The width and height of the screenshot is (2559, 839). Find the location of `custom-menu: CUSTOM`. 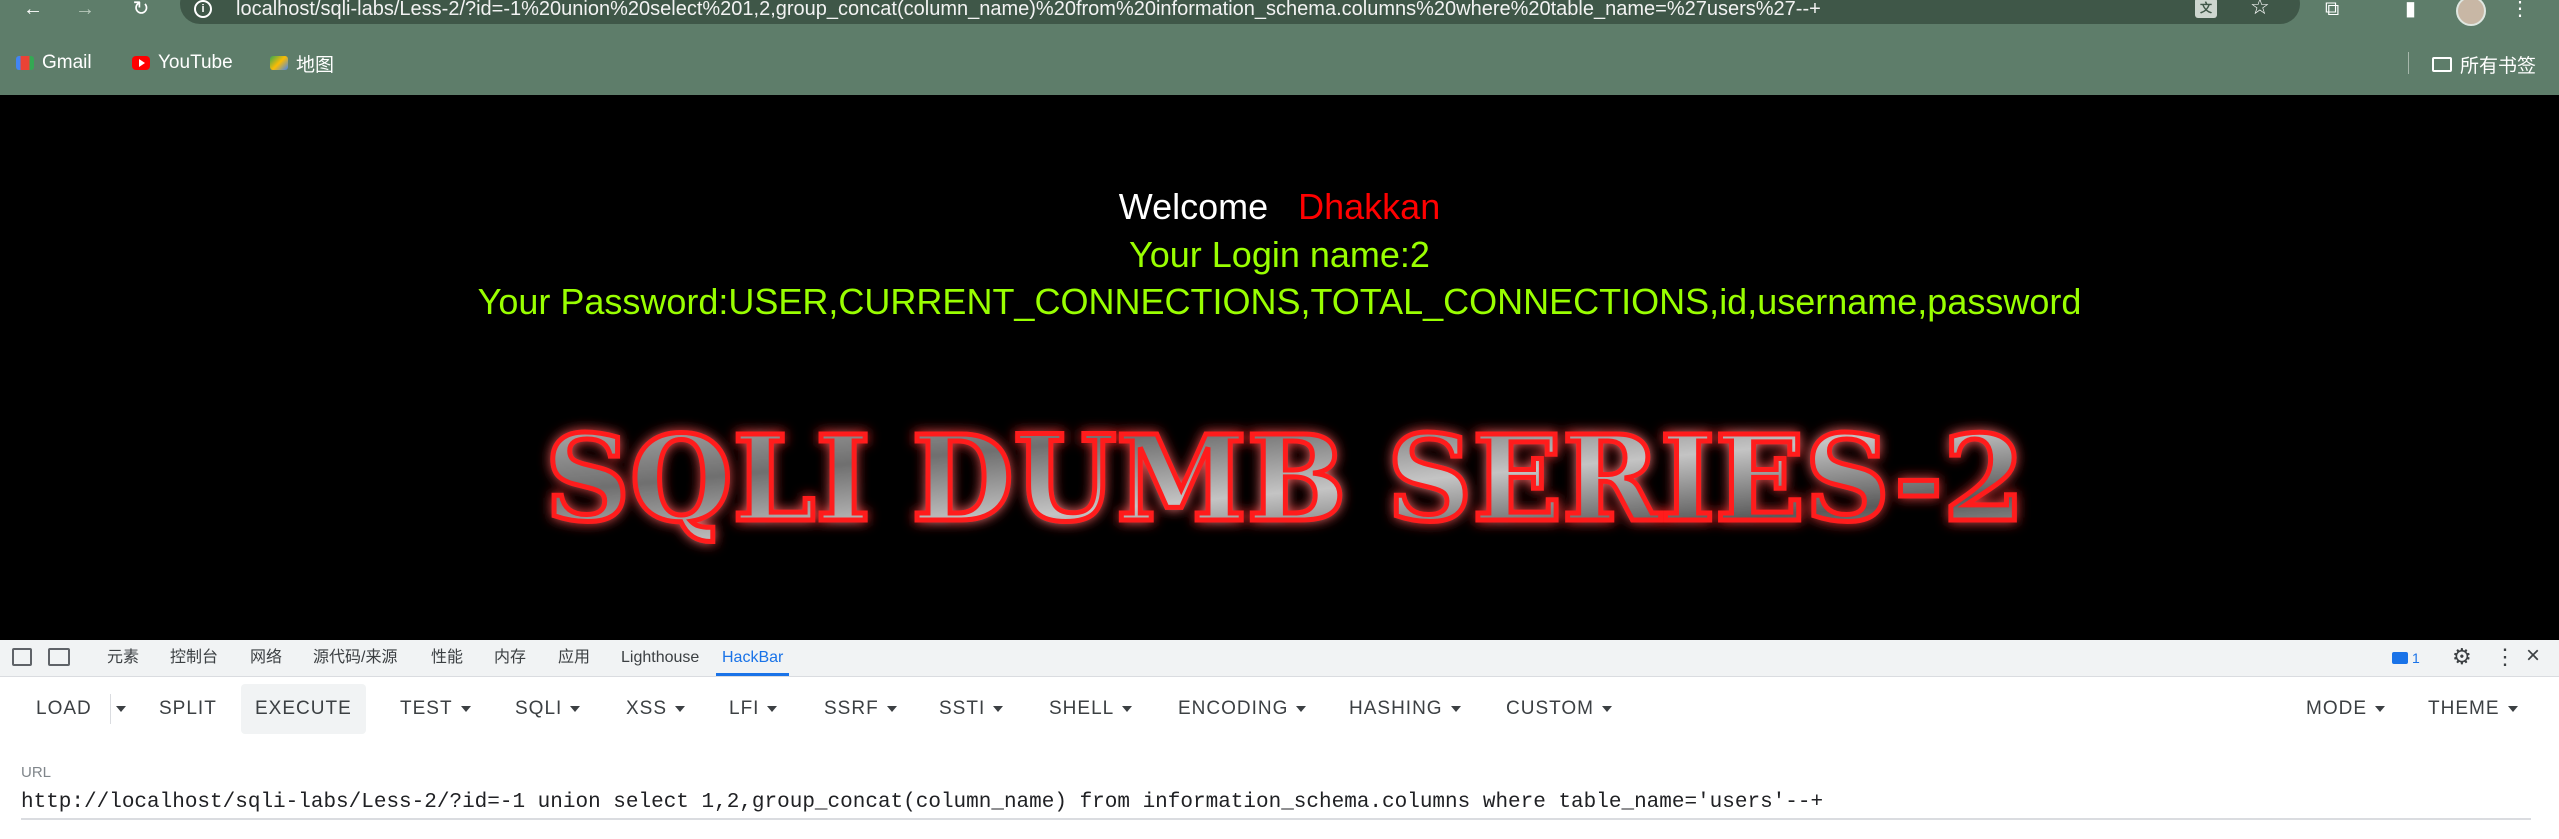

custom-menu: CUSTOM is located at coordinates (1559, 709).